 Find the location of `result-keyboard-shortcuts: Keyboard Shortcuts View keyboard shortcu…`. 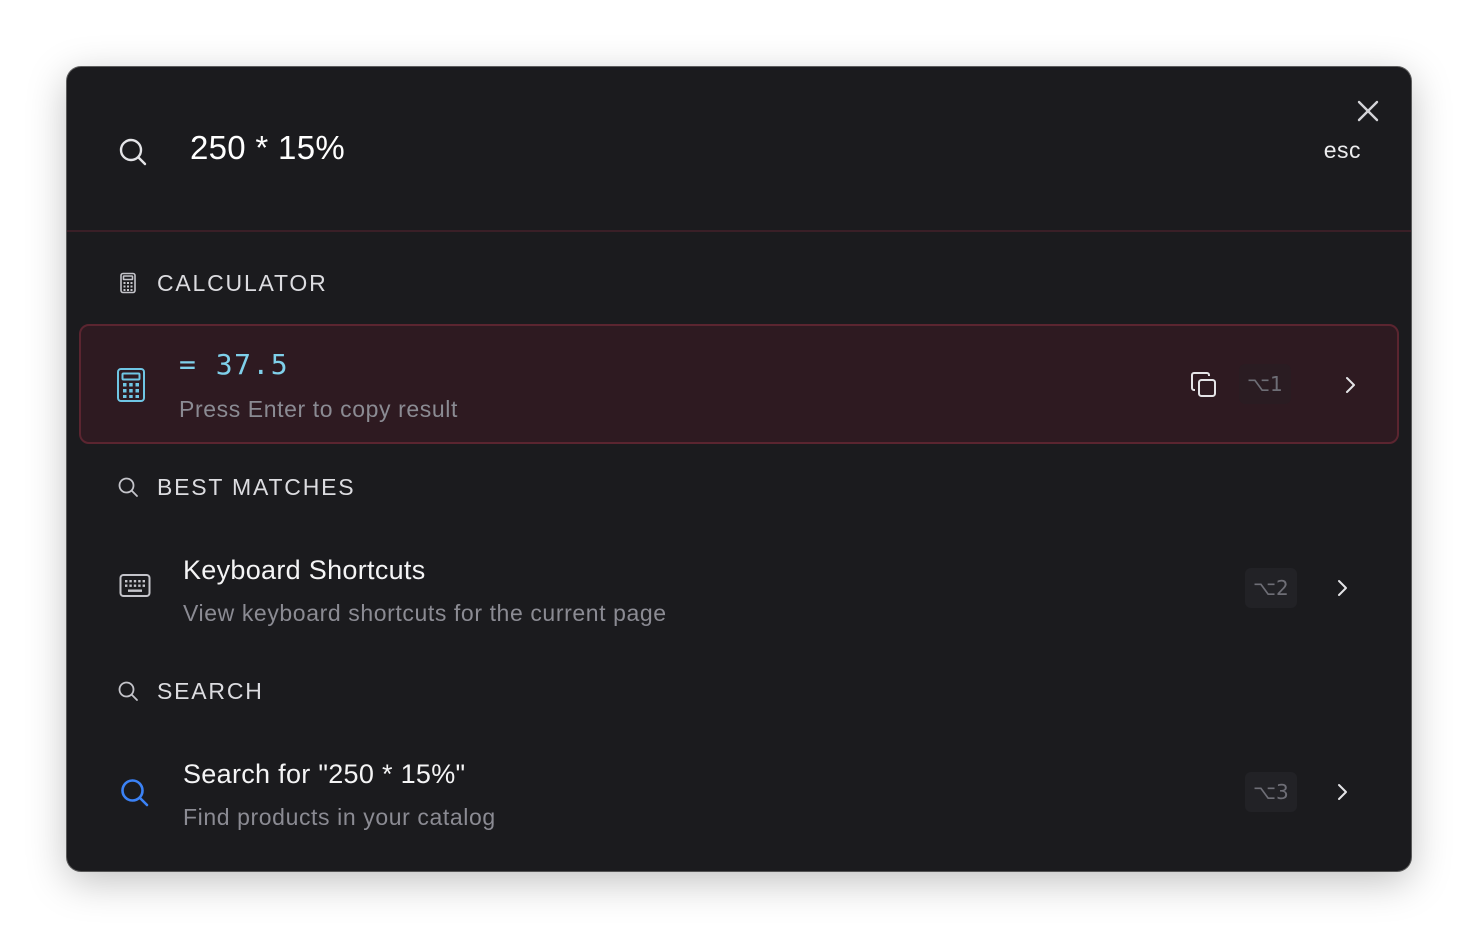

result-keyboard-shortcuts: Keyboard Shortcuts View keyboard shortcu… is located at coordinates (739, 589).